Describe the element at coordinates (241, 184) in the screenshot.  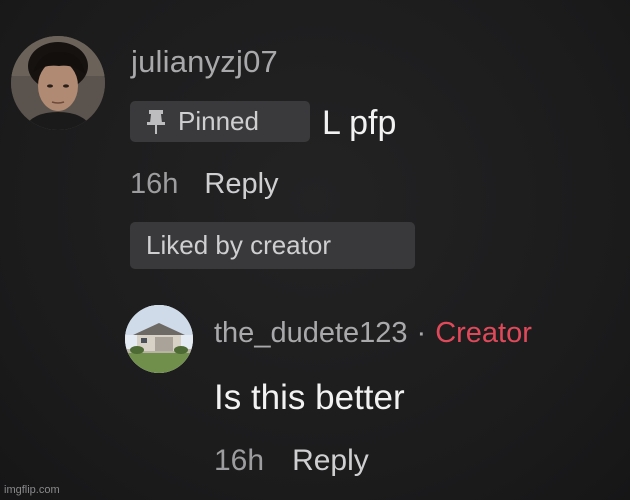
I see `reply-button: Reply` at that location.